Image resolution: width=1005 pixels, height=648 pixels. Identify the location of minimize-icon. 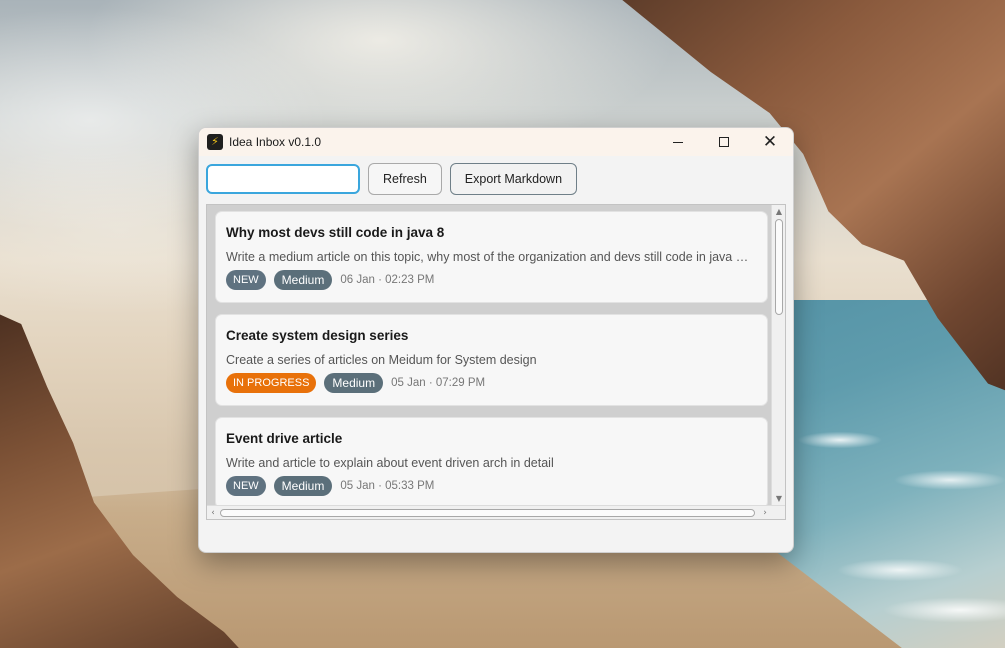
(678, 142).